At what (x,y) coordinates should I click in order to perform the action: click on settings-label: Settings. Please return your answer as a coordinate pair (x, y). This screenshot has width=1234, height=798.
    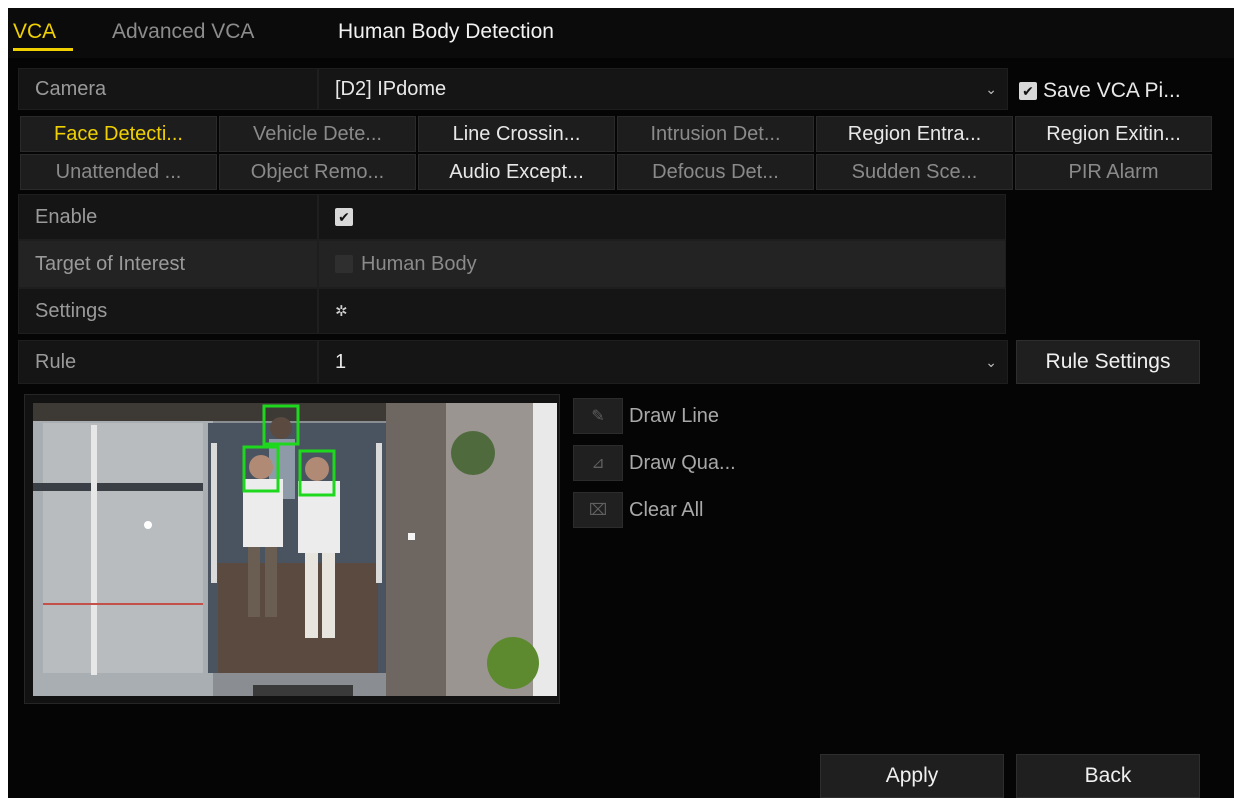
    Looking at the image, I should click on (168, 311).